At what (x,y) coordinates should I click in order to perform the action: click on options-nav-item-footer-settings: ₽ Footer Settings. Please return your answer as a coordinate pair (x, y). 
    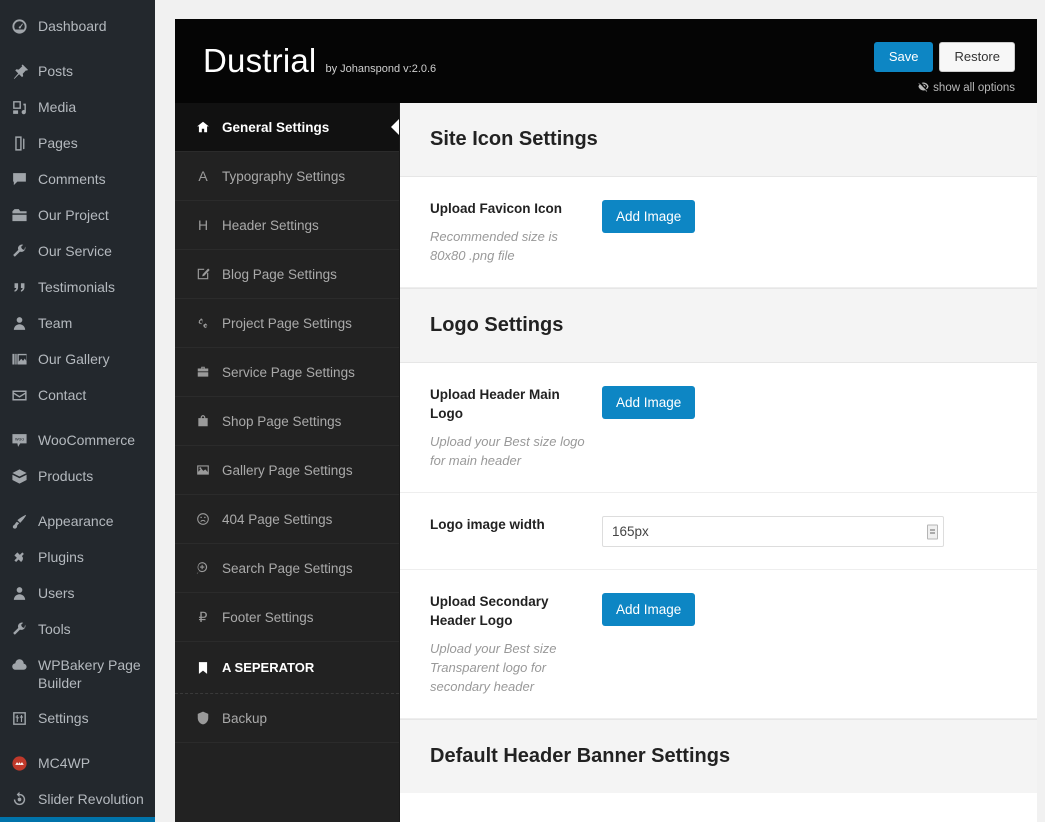
    Looking at the image, I should click on (287, 617).